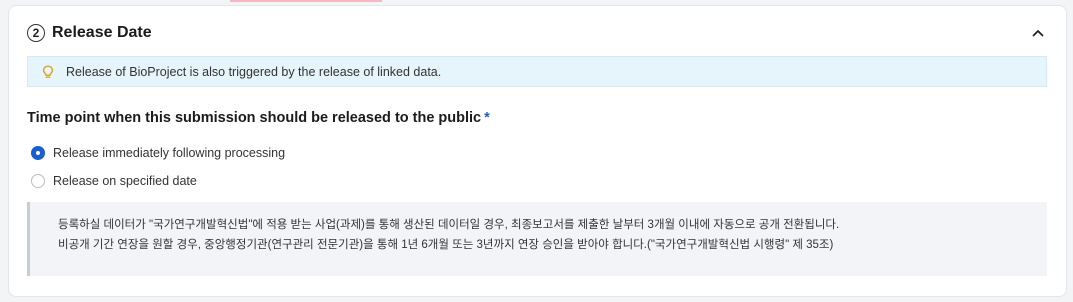 Image resolution: width=1073 pixels, height=302 pixels. I want to click on chevron-up-icon, so click(1038, 33).